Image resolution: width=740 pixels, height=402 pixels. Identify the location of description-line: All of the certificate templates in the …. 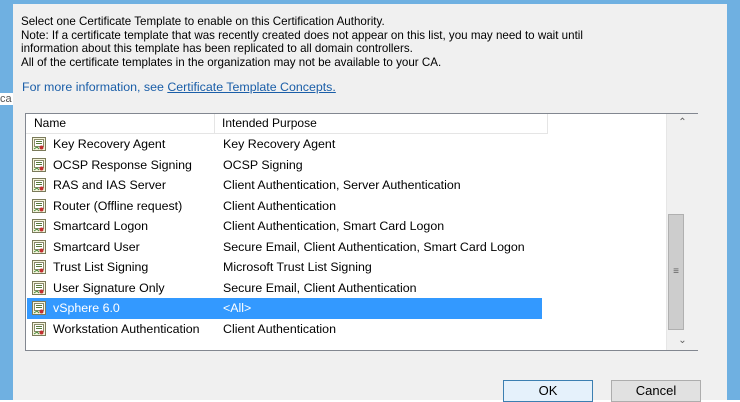
(231, 62).